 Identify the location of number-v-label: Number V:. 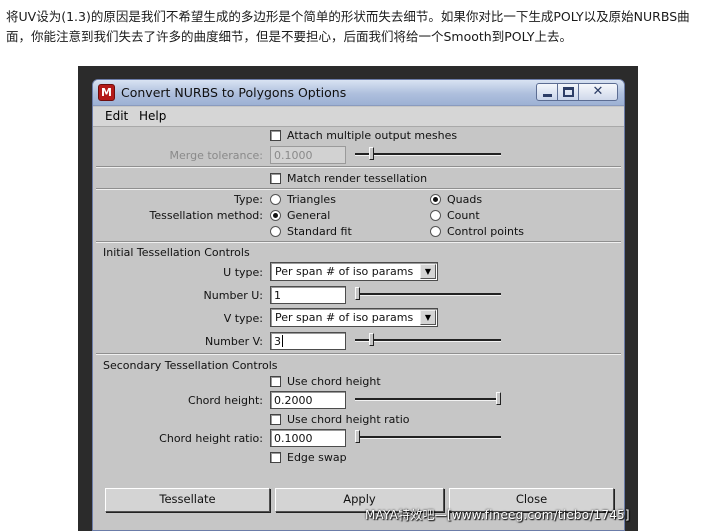
(233, 341).